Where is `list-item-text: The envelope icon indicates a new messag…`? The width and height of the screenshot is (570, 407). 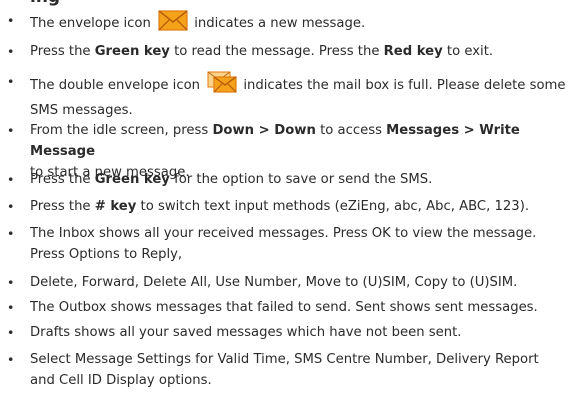 list-item-text: The envelope icon indicates a new messag… is located at coordinates (299, 24).